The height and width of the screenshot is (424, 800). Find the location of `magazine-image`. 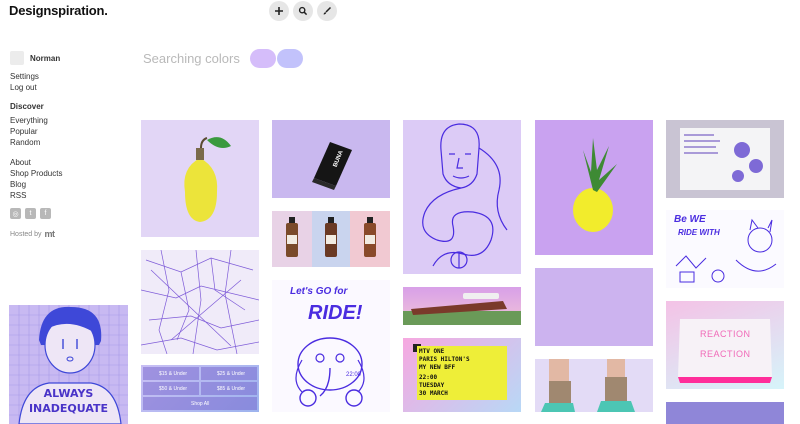

magazine-image is located at coordinates (725, 159).